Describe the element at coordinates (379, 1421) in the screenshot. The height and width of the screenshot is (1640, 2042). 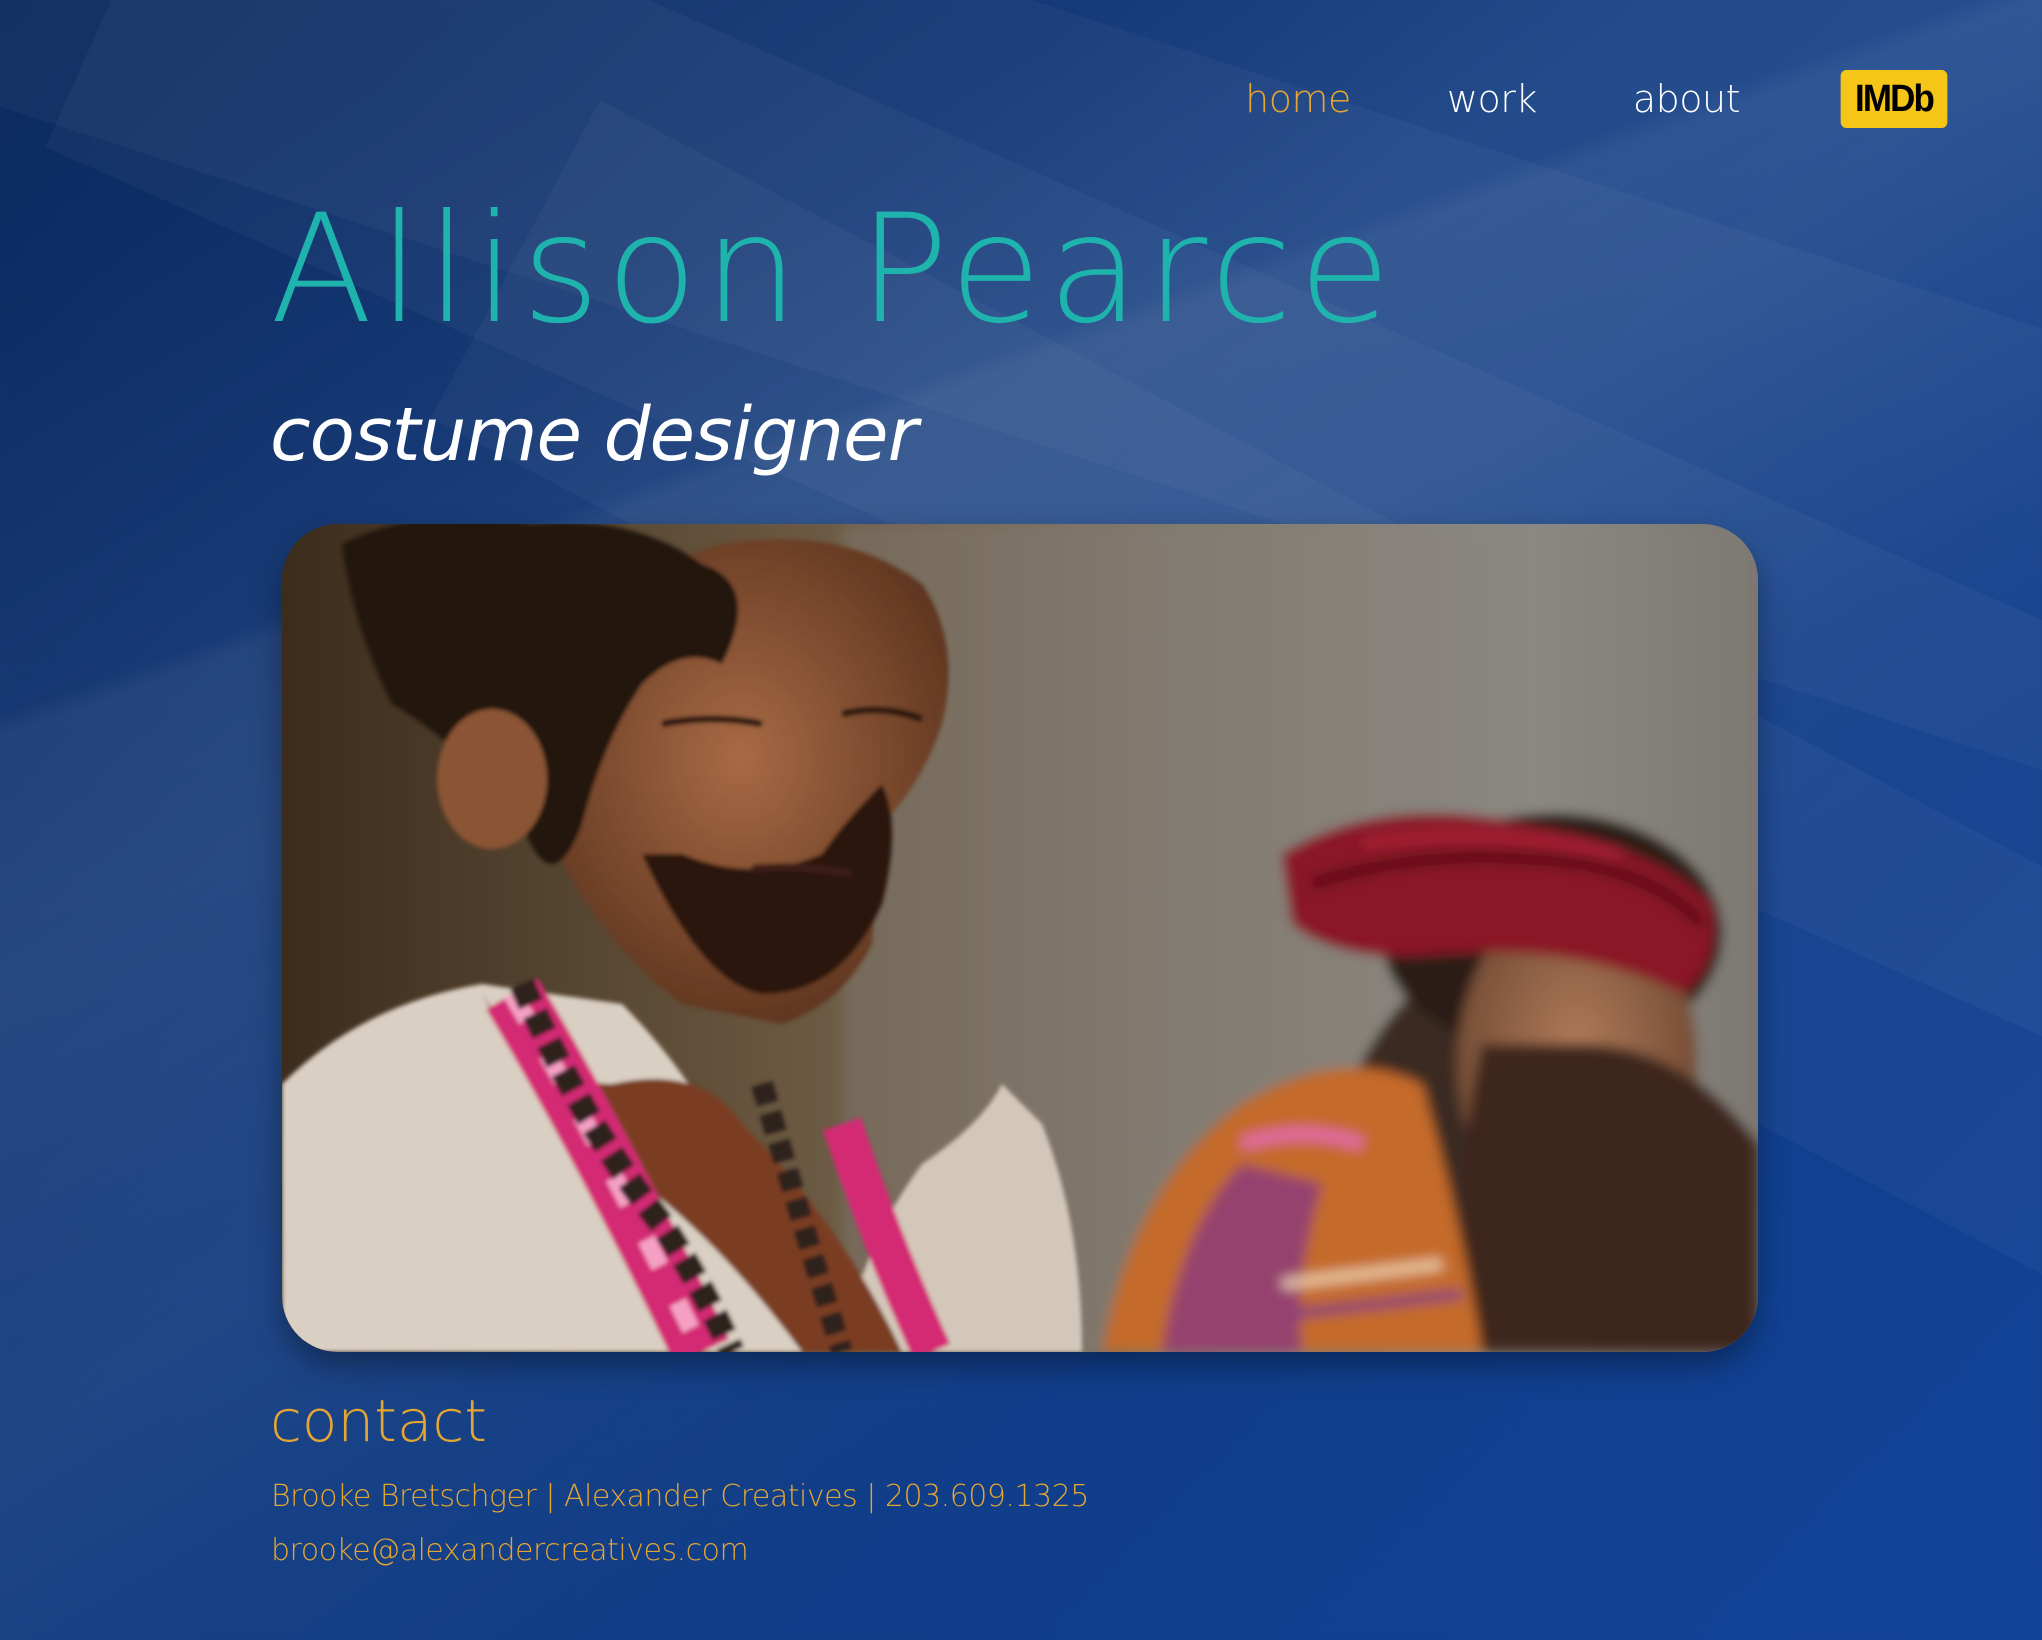
I see `contact-heading: contact` at that location.